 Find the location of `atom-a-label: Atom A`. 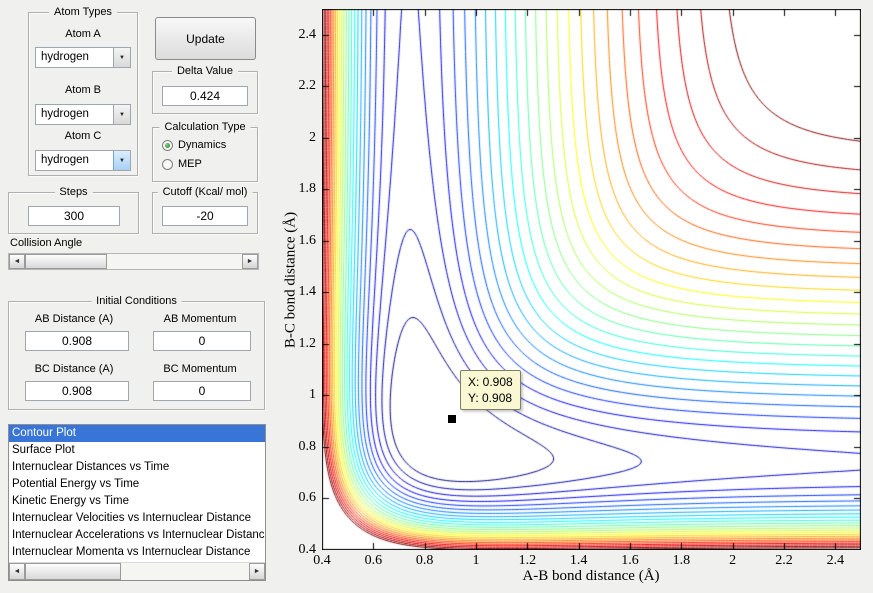

atom-a-label: Atom A is located at coordinates (83, 34).